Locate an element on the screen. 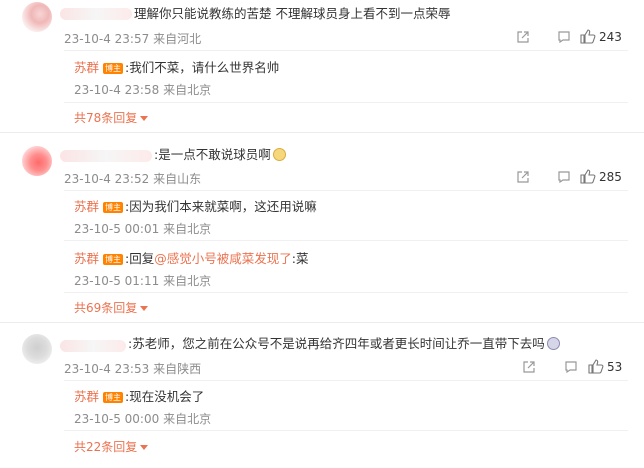 The width and height of the screenshot is (644, 468). reply-text: :因为我们本来就菜啊，这还用说嘛 is located at coordinates (221, 206).